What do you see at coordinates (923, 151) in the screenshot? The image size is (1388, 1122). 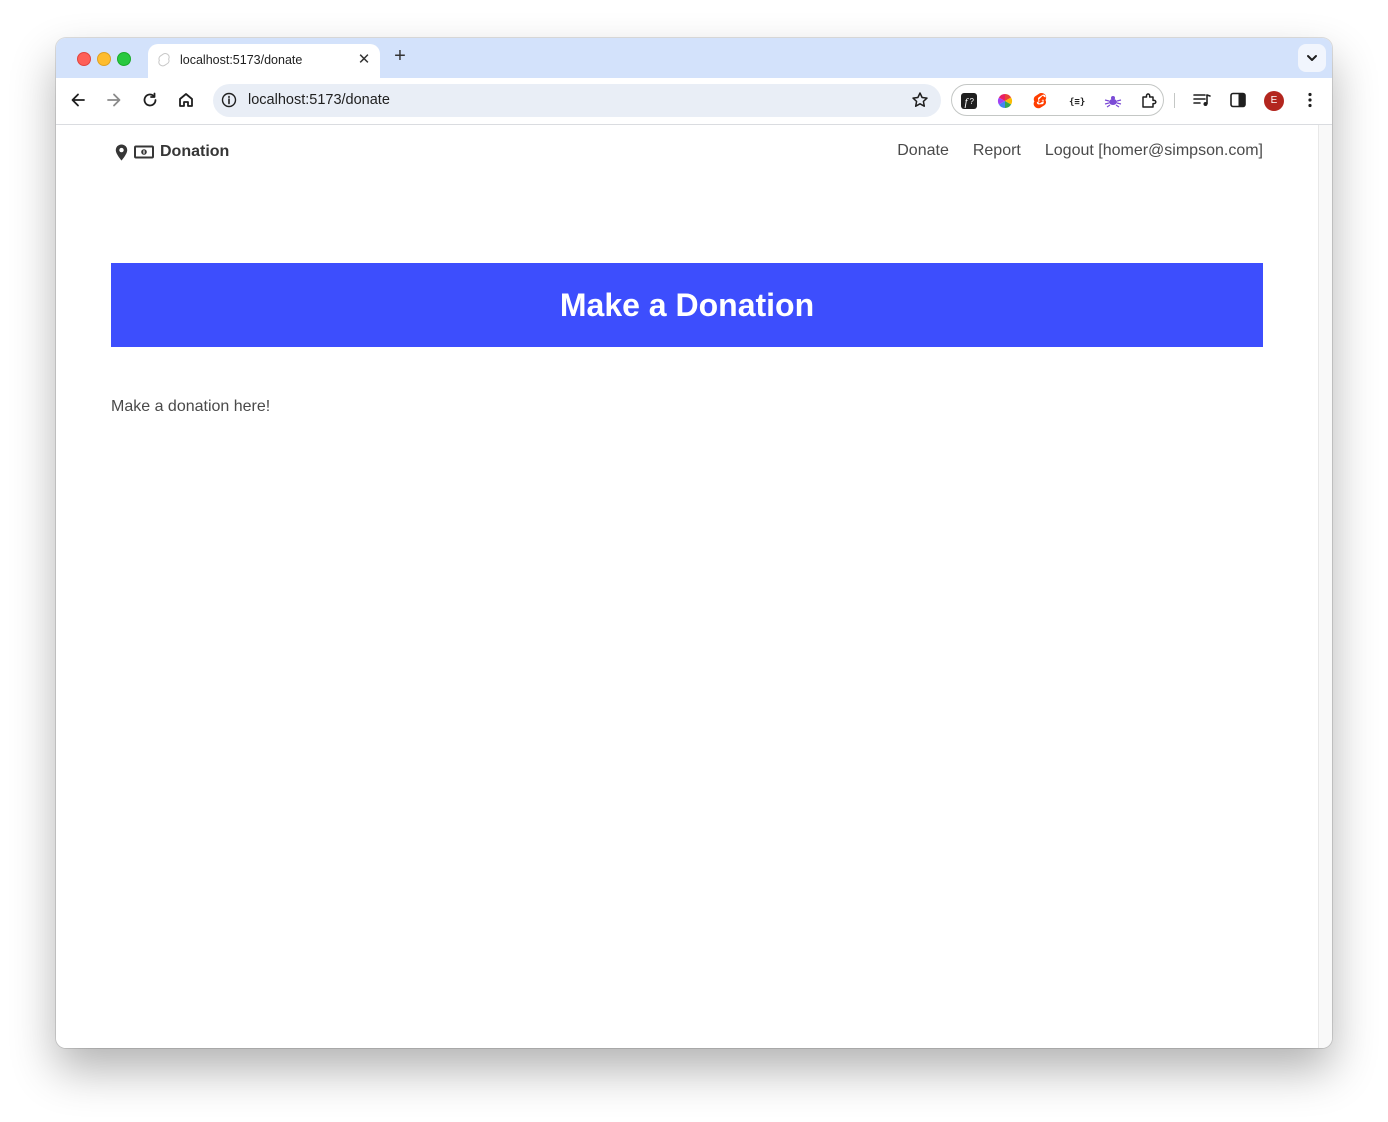 I see `nav-link-donate: Donate` at bounding box center [923, 151].